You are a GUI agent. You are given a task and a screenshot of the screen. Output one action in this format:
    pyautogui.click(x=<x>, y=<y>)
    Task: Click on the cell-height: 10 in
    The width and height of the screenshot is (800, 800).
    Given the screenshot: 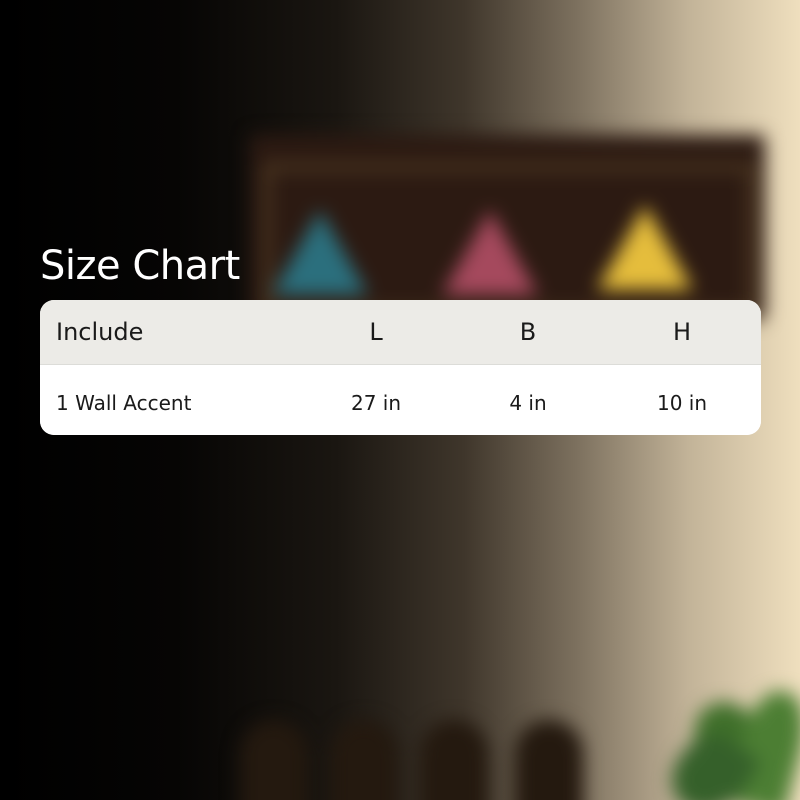 What is the action you would take?
    pyautogui.click(x=682, y=403)
    